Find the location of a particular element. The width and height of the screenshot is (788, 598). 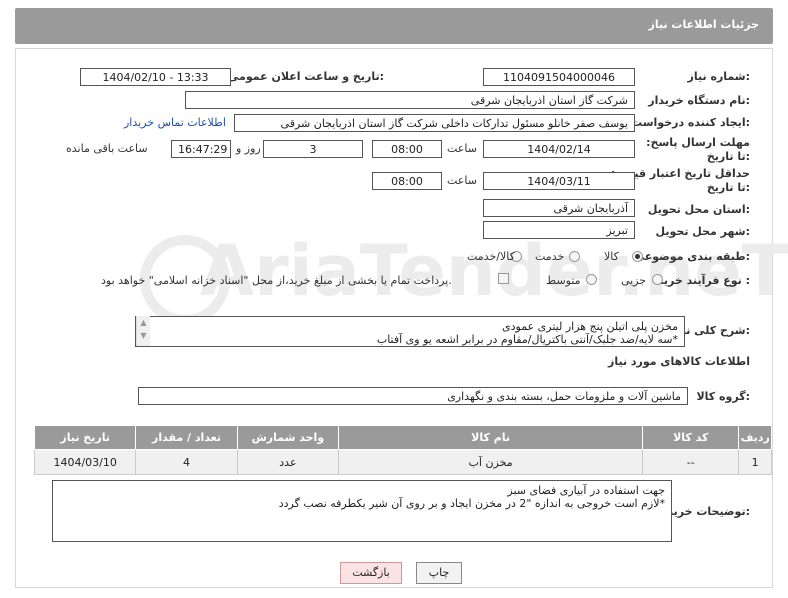

goods-name-cell: مخزن آب is located at coordinates (491, 462).